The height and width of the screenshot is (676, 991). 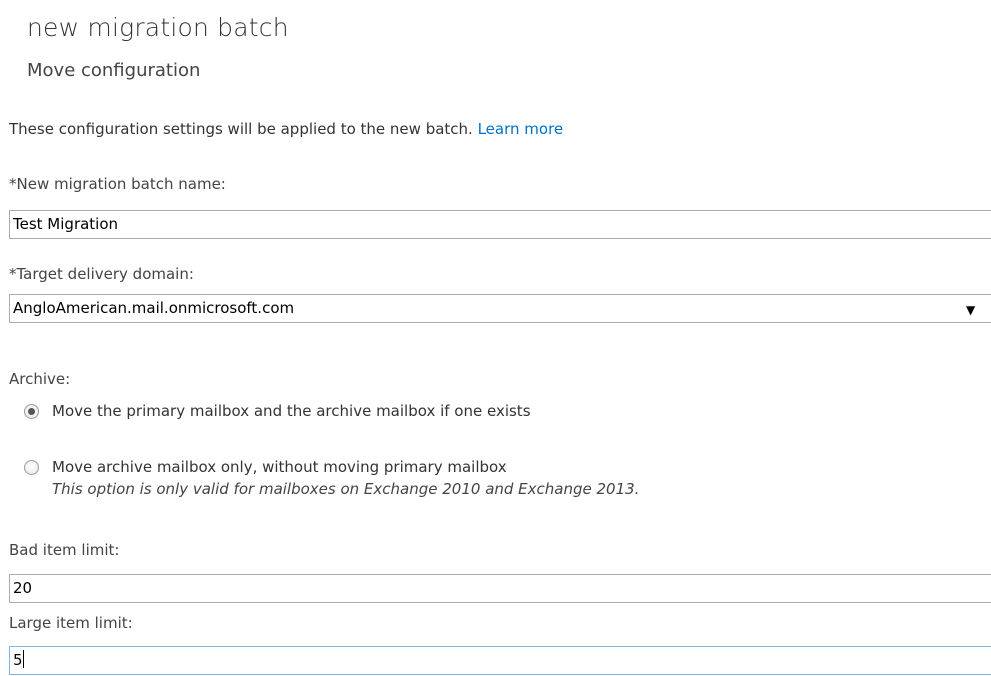 I want to click on page-subtitle: Move configuration, so click(x=114, y=70).